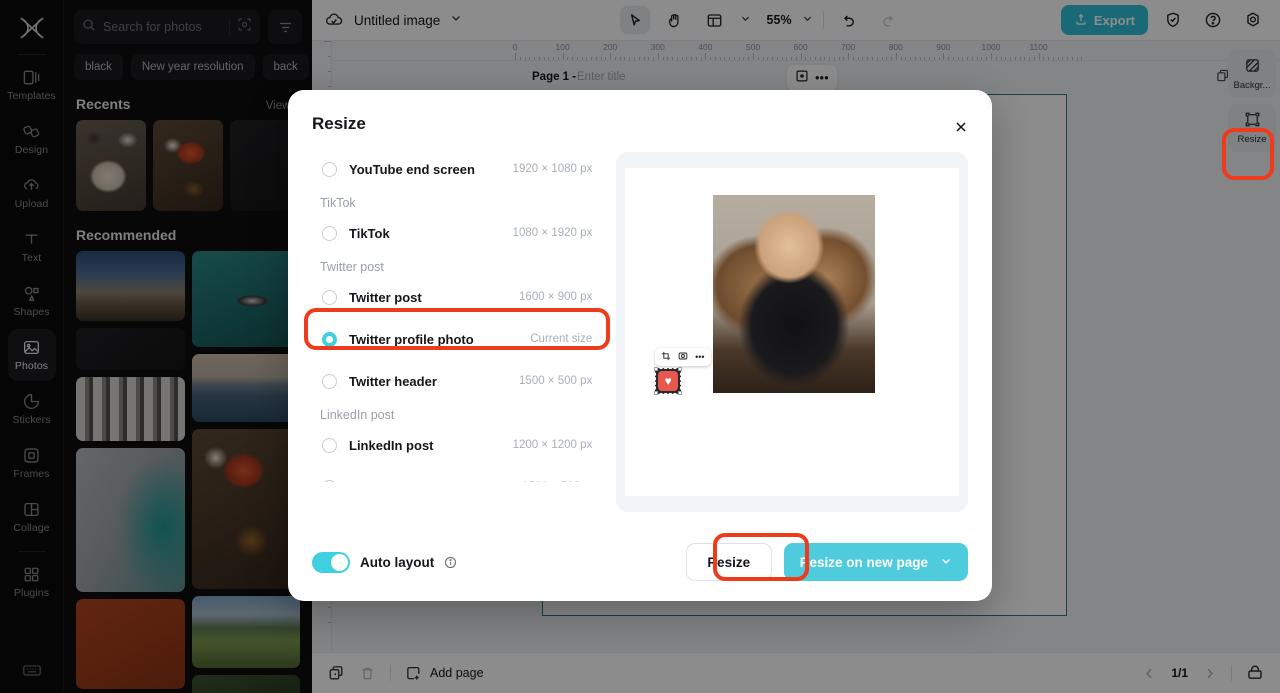 Image resolution: width=1280 pixels, height=693 pixels. I want to click on close-icon, so click(961, 127).